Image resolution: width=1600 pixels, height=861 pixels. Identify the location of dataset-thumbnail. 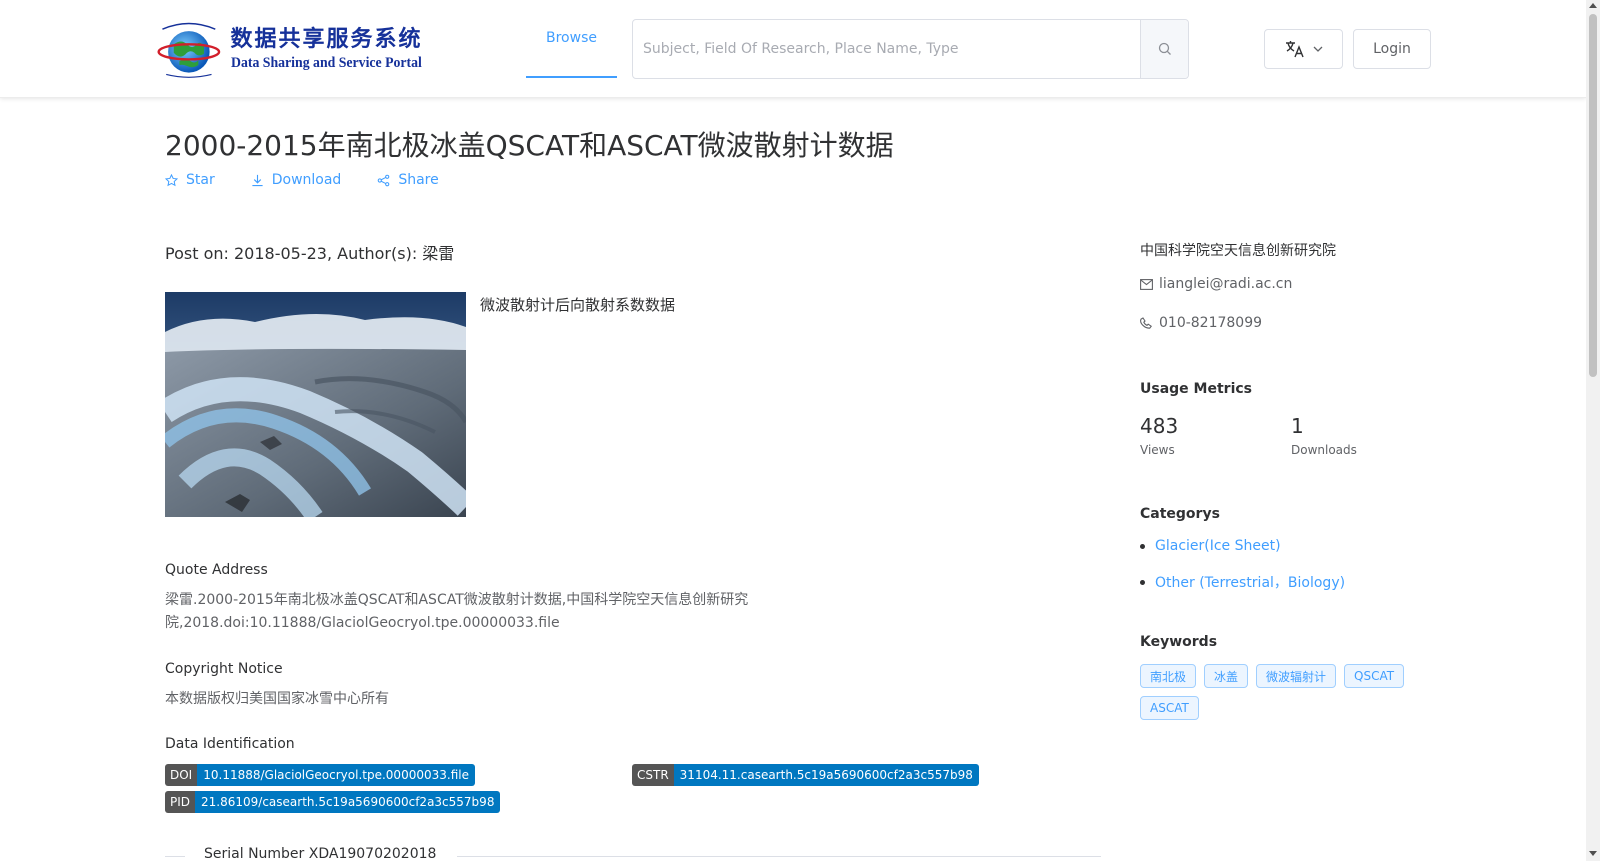
(315, 404).